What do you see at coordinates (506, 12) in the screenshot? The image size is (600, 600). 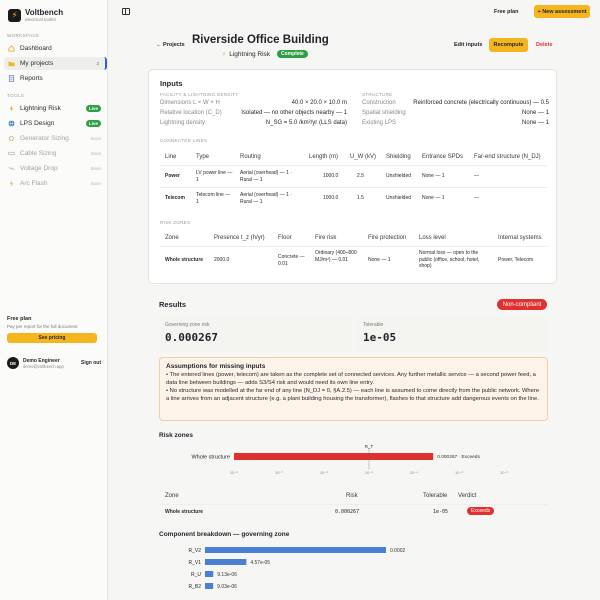 I see `free-plan-button: Free plan` at bounding box center [506, 12].